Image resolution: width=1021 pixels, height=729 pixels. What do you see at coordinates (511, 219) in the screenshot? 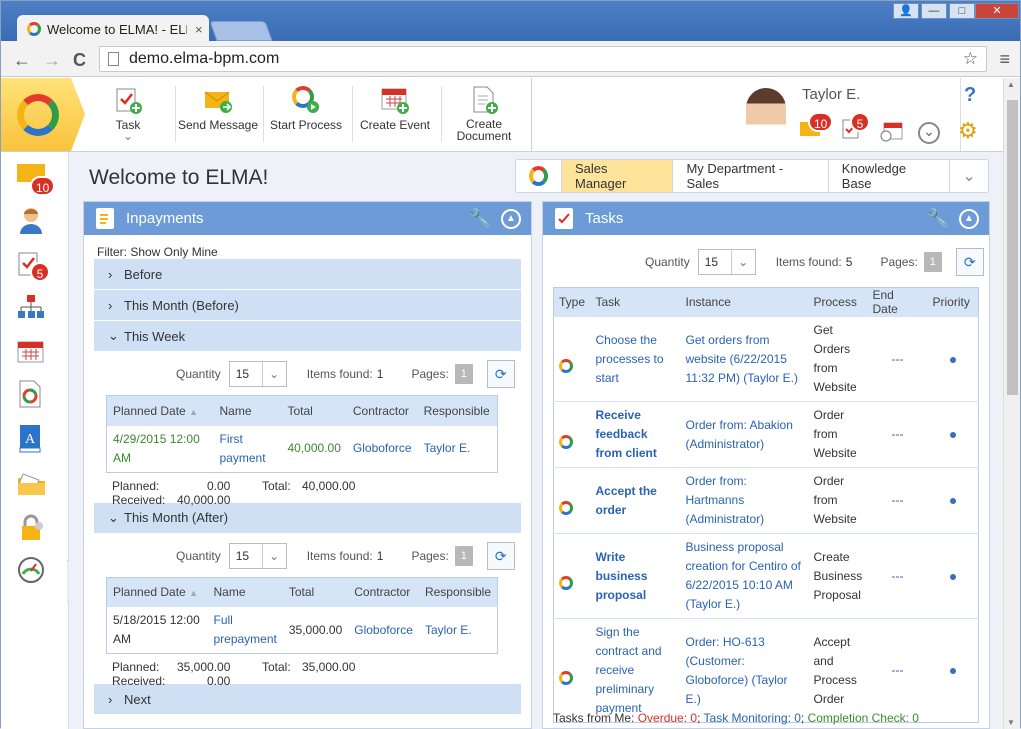
I see `inpayments-collapse-icon: ▲` at bounding box center [511, 219].